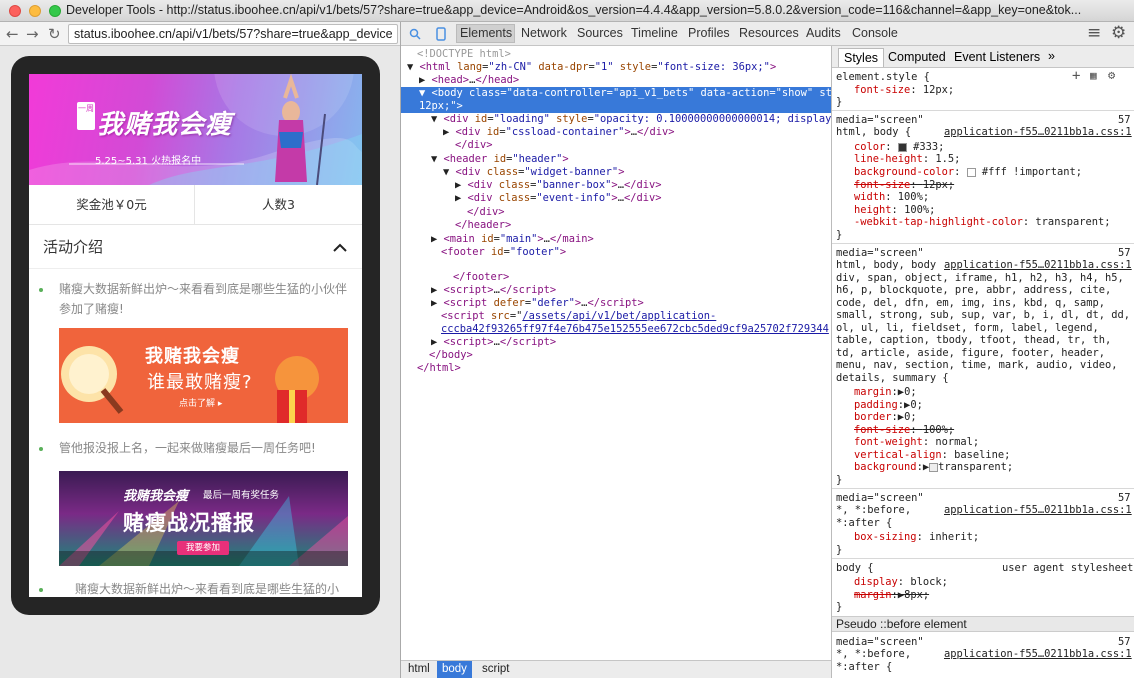 This screenshot has width=1134, height=678. I want to click on breadcrumb-body: body, so click(454, 669).